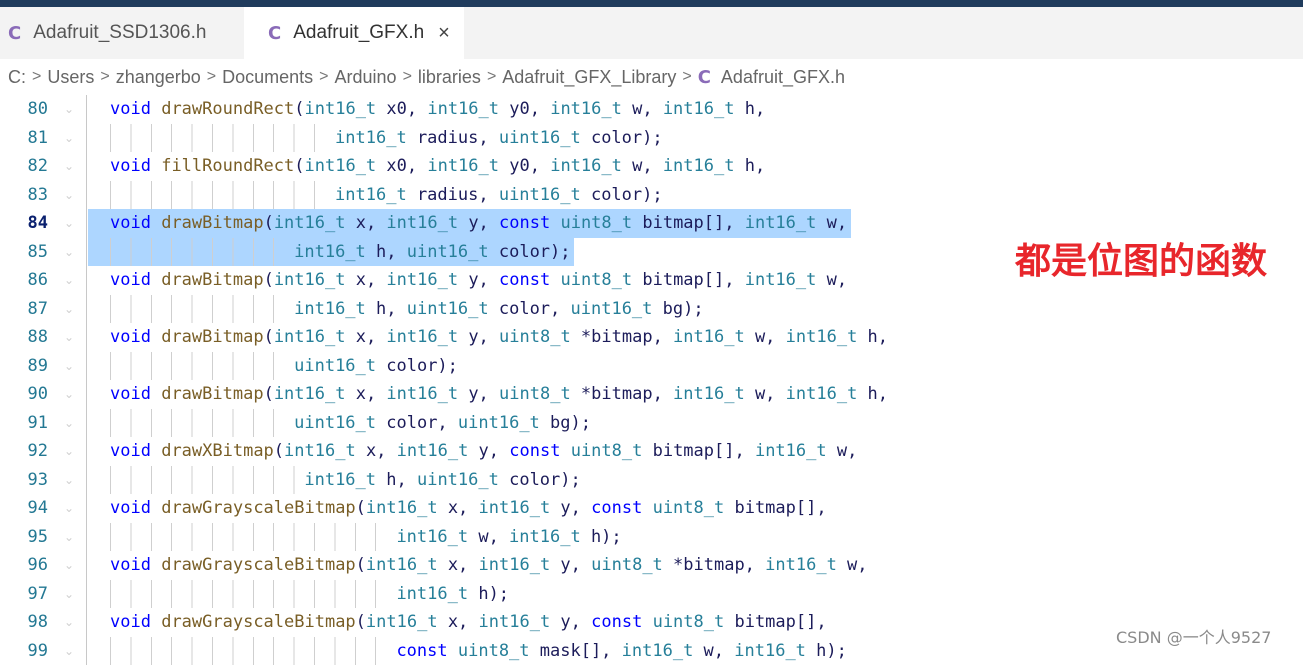  What do you see at coordinates (366, 77) in the screenshot?
I see `breadcrumb-item: Arduino` at bounding box center [366, 77].